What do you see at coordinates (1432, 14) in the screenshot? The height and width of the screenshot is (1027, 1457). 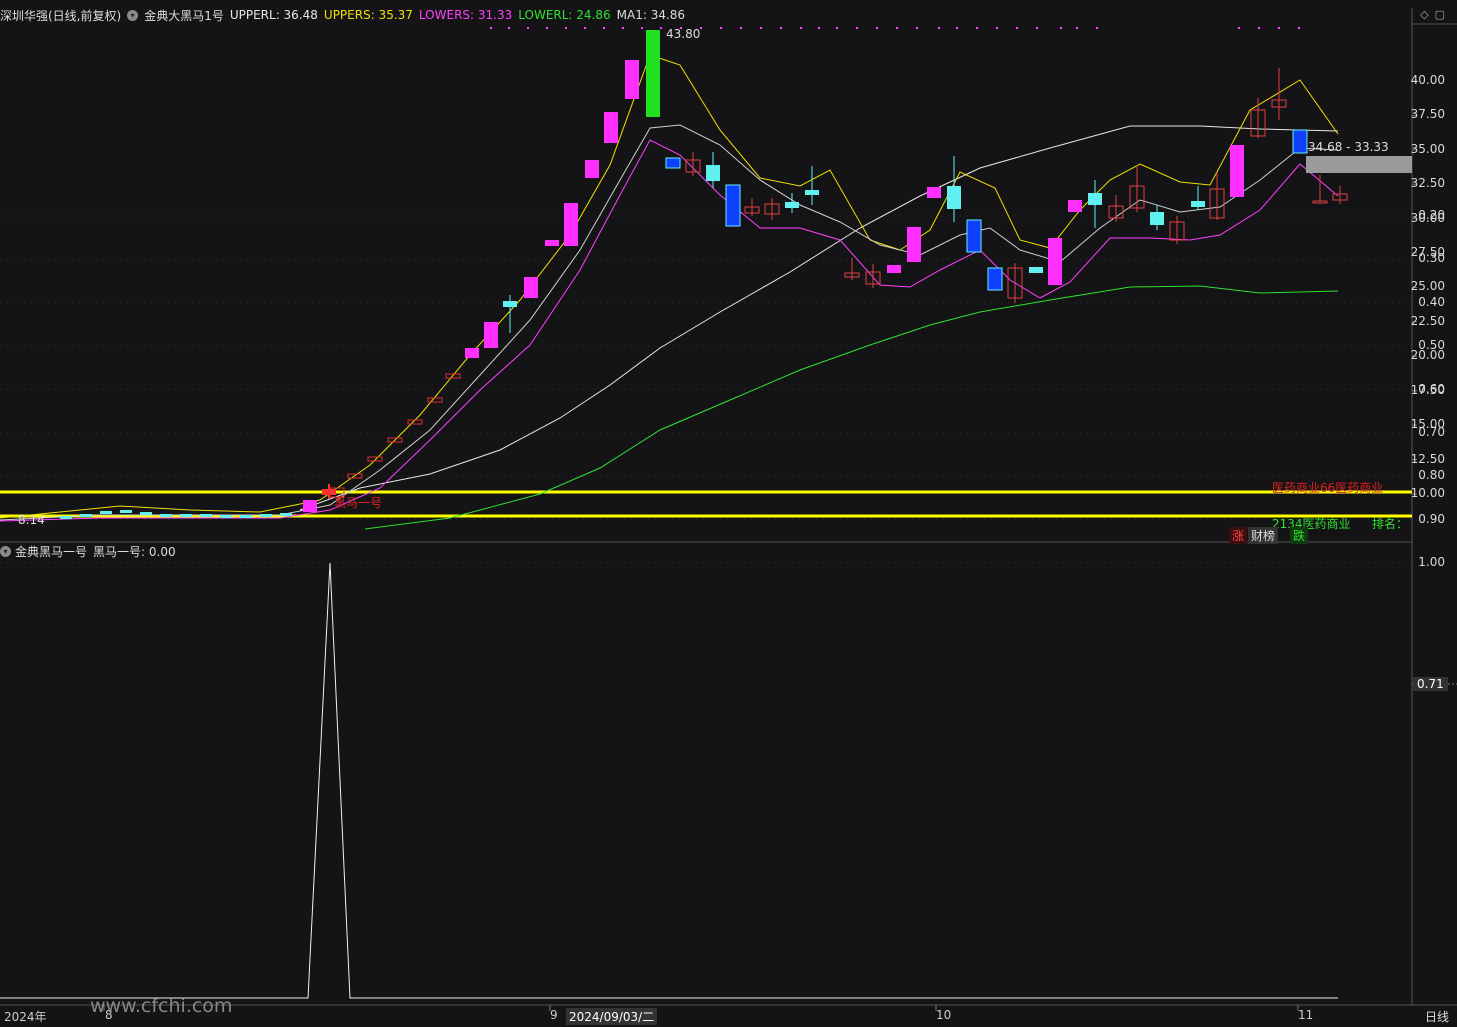 I see `window-controls: ◇ ▢` at bounding box center [1432, 14].